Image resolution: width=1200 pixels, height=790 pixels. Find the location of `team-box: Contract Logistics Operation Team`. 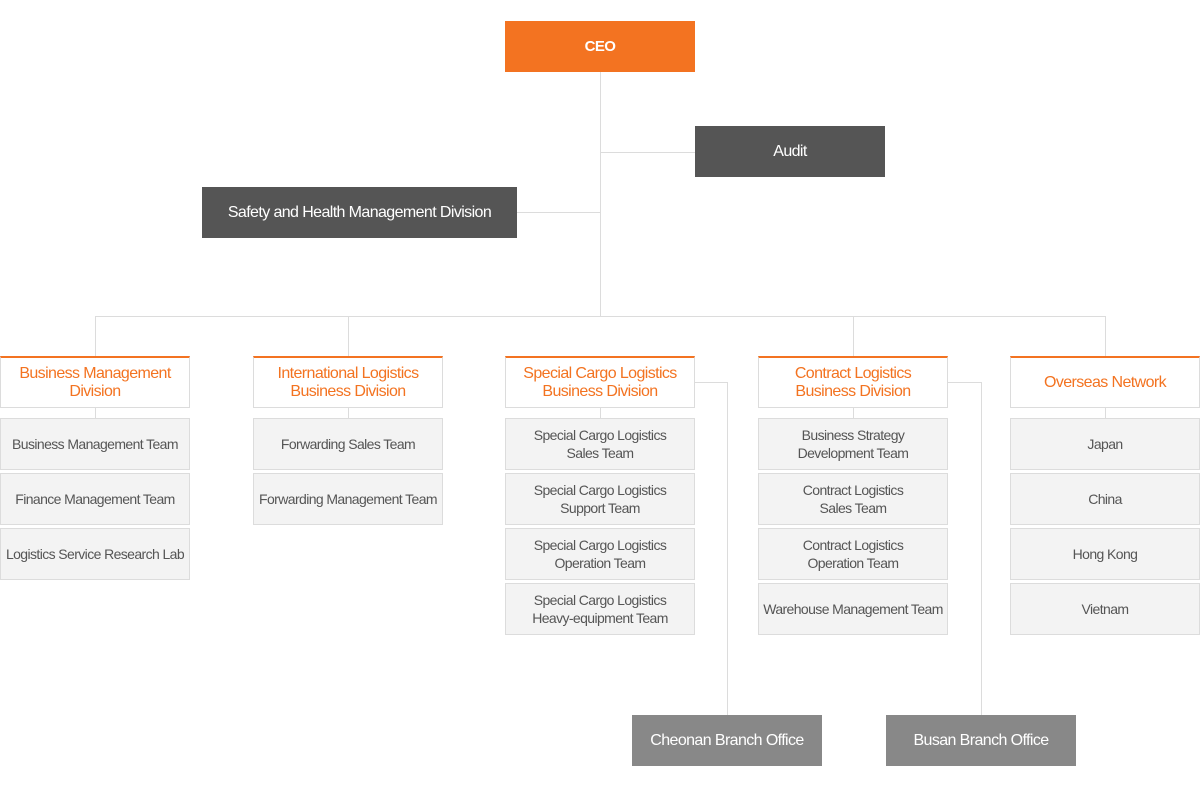

team-box: Contract Logistics Operation Team is located at coordinates (853, 554).